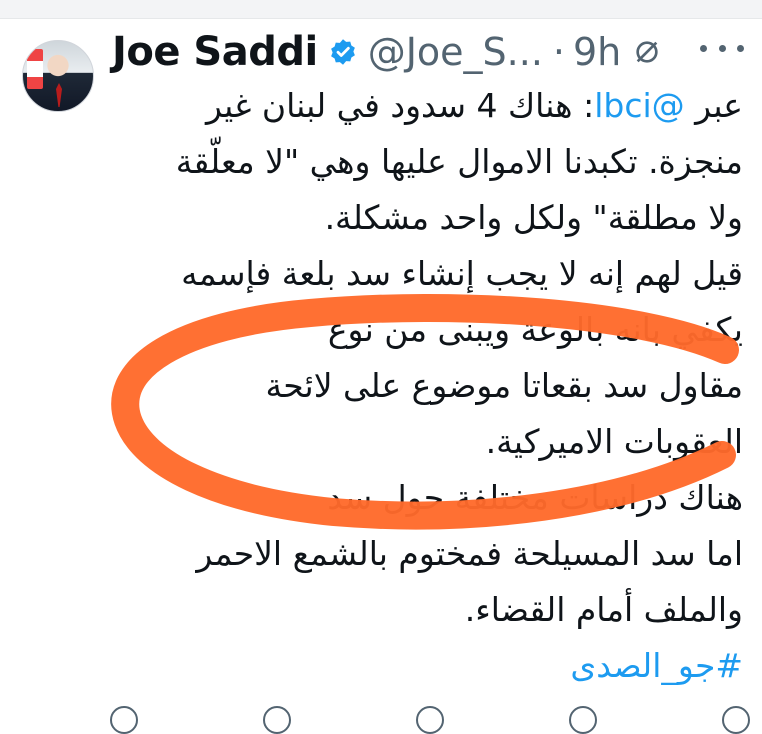  I want to click on tweet-time: 9h, so click(597, 52).